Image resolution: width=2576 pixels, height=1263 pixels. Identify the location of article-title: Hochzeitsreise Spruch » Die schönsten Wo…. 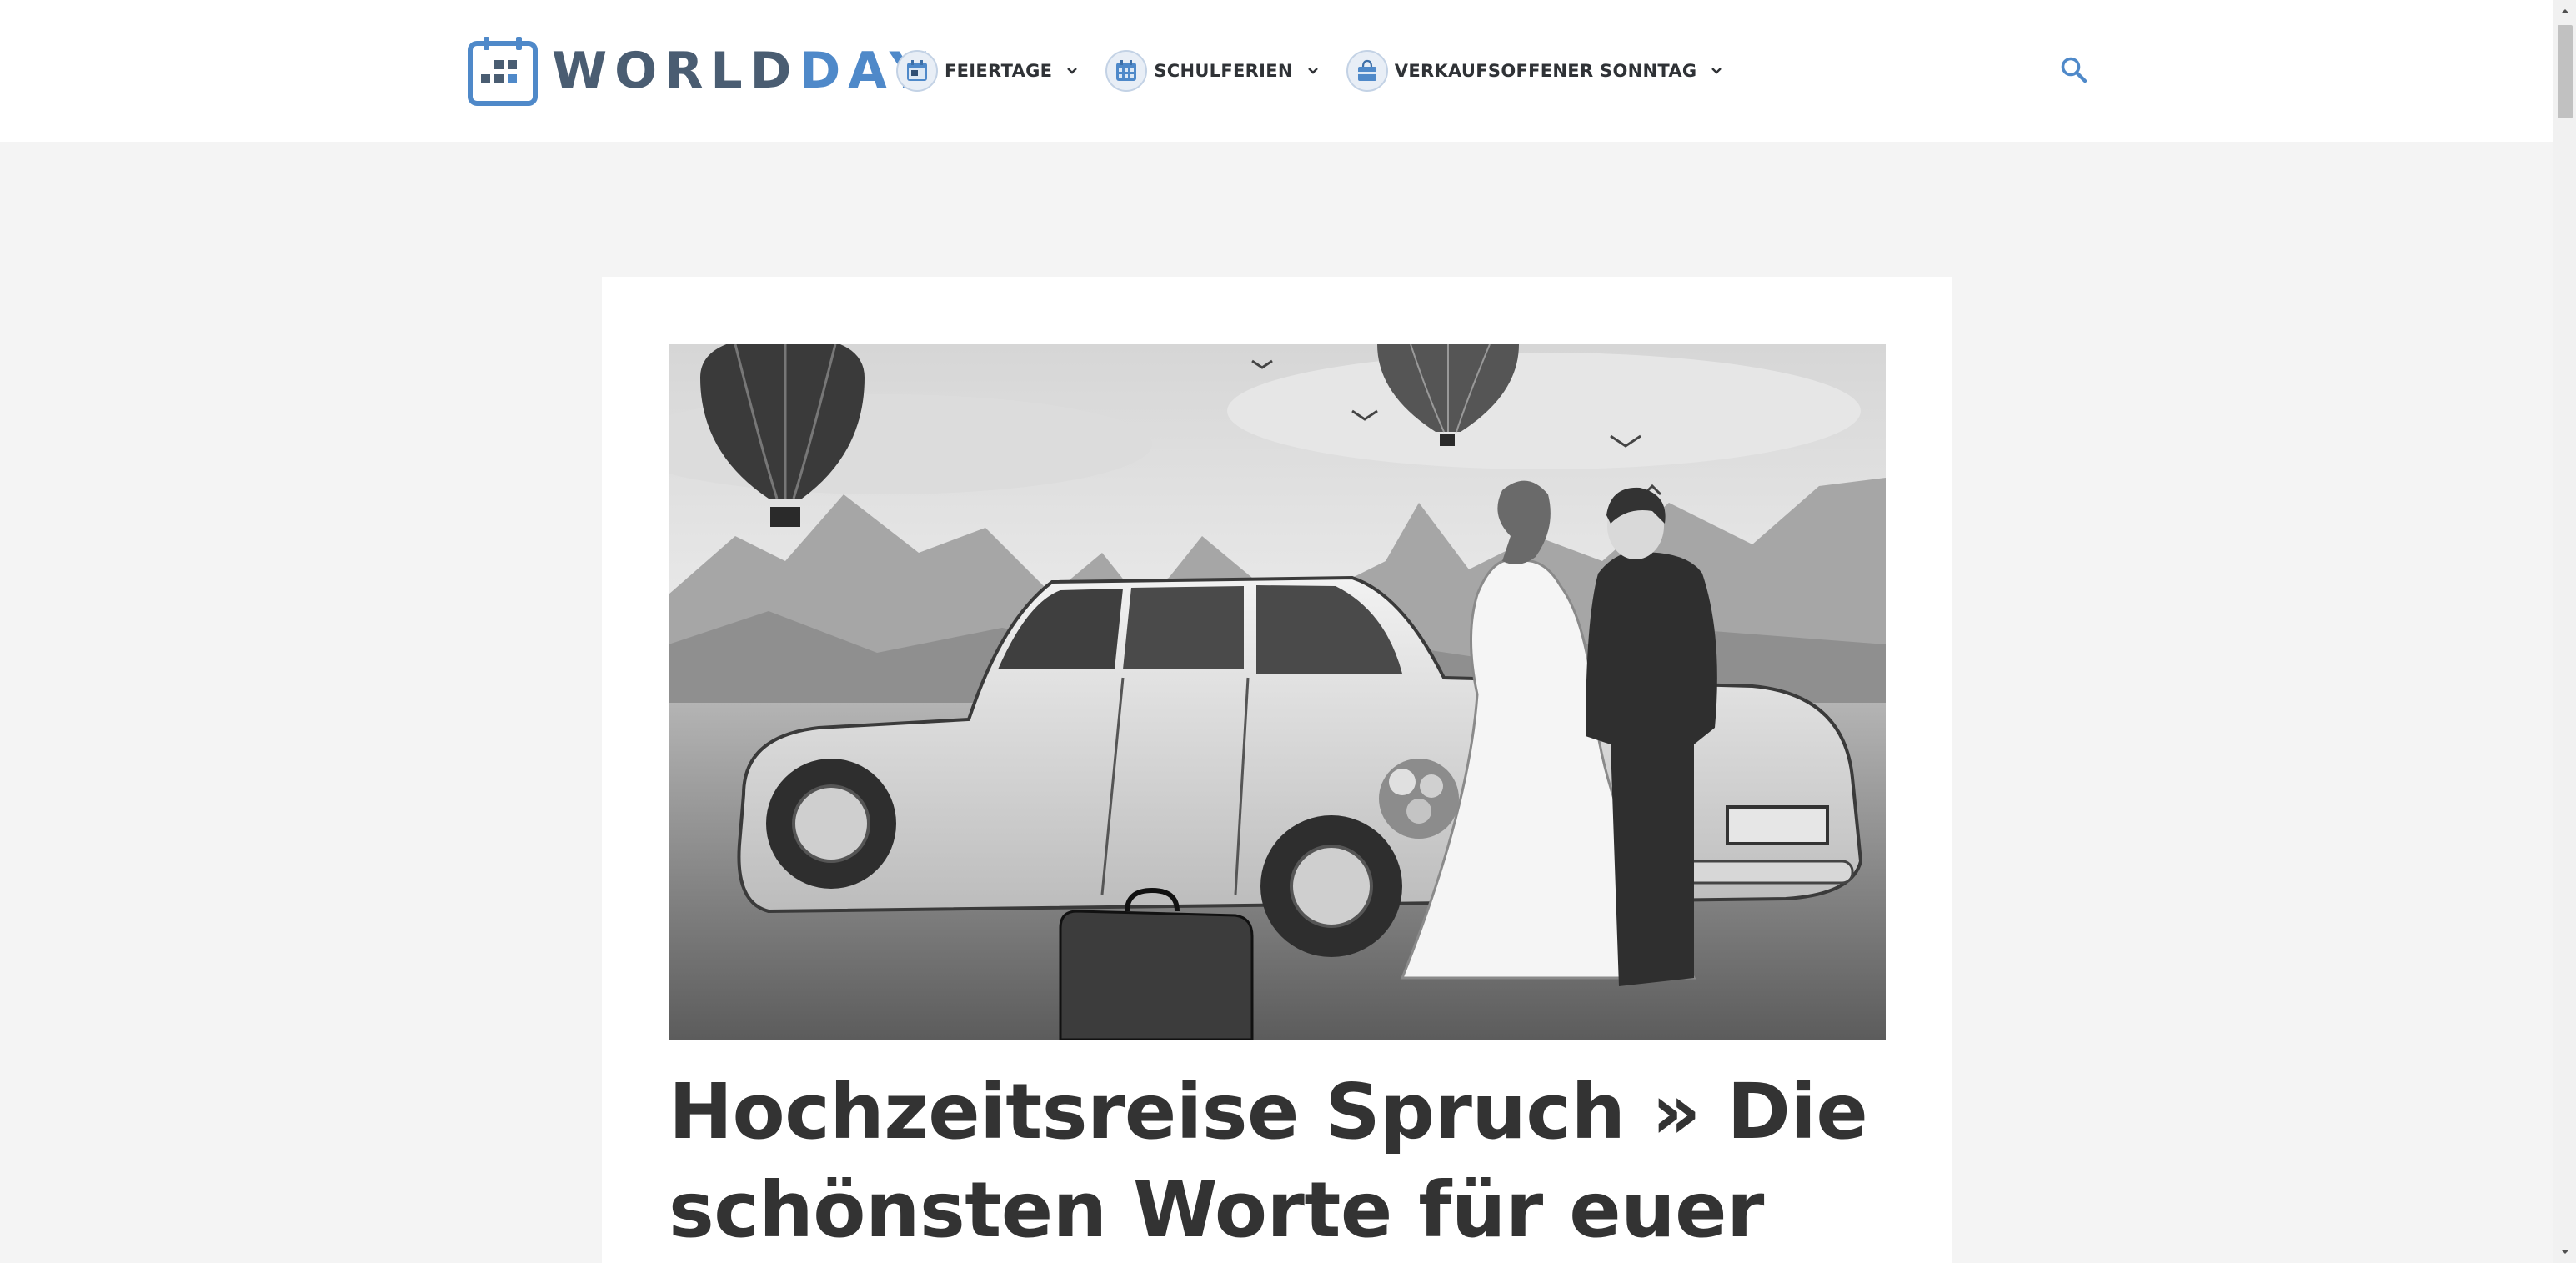
(1268, 1161).